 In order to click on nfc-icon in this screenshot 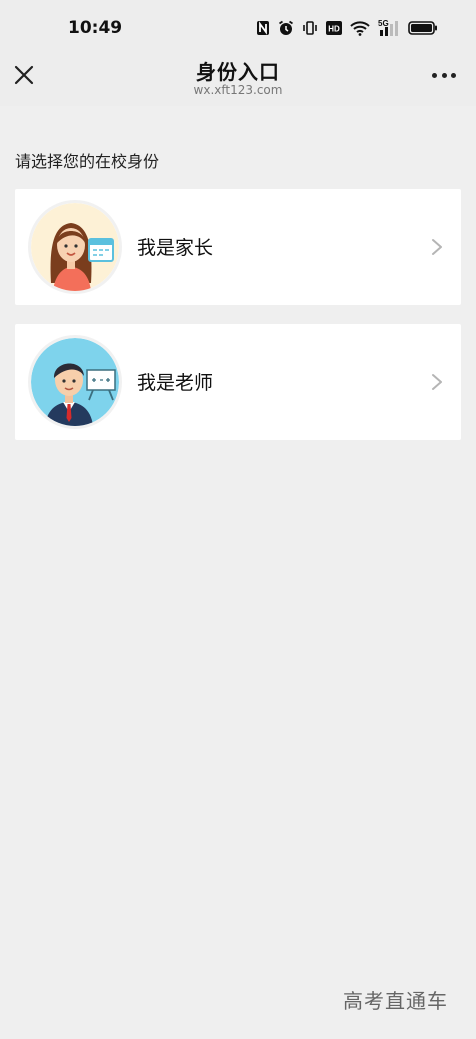, I will do `click(263, 28)`.